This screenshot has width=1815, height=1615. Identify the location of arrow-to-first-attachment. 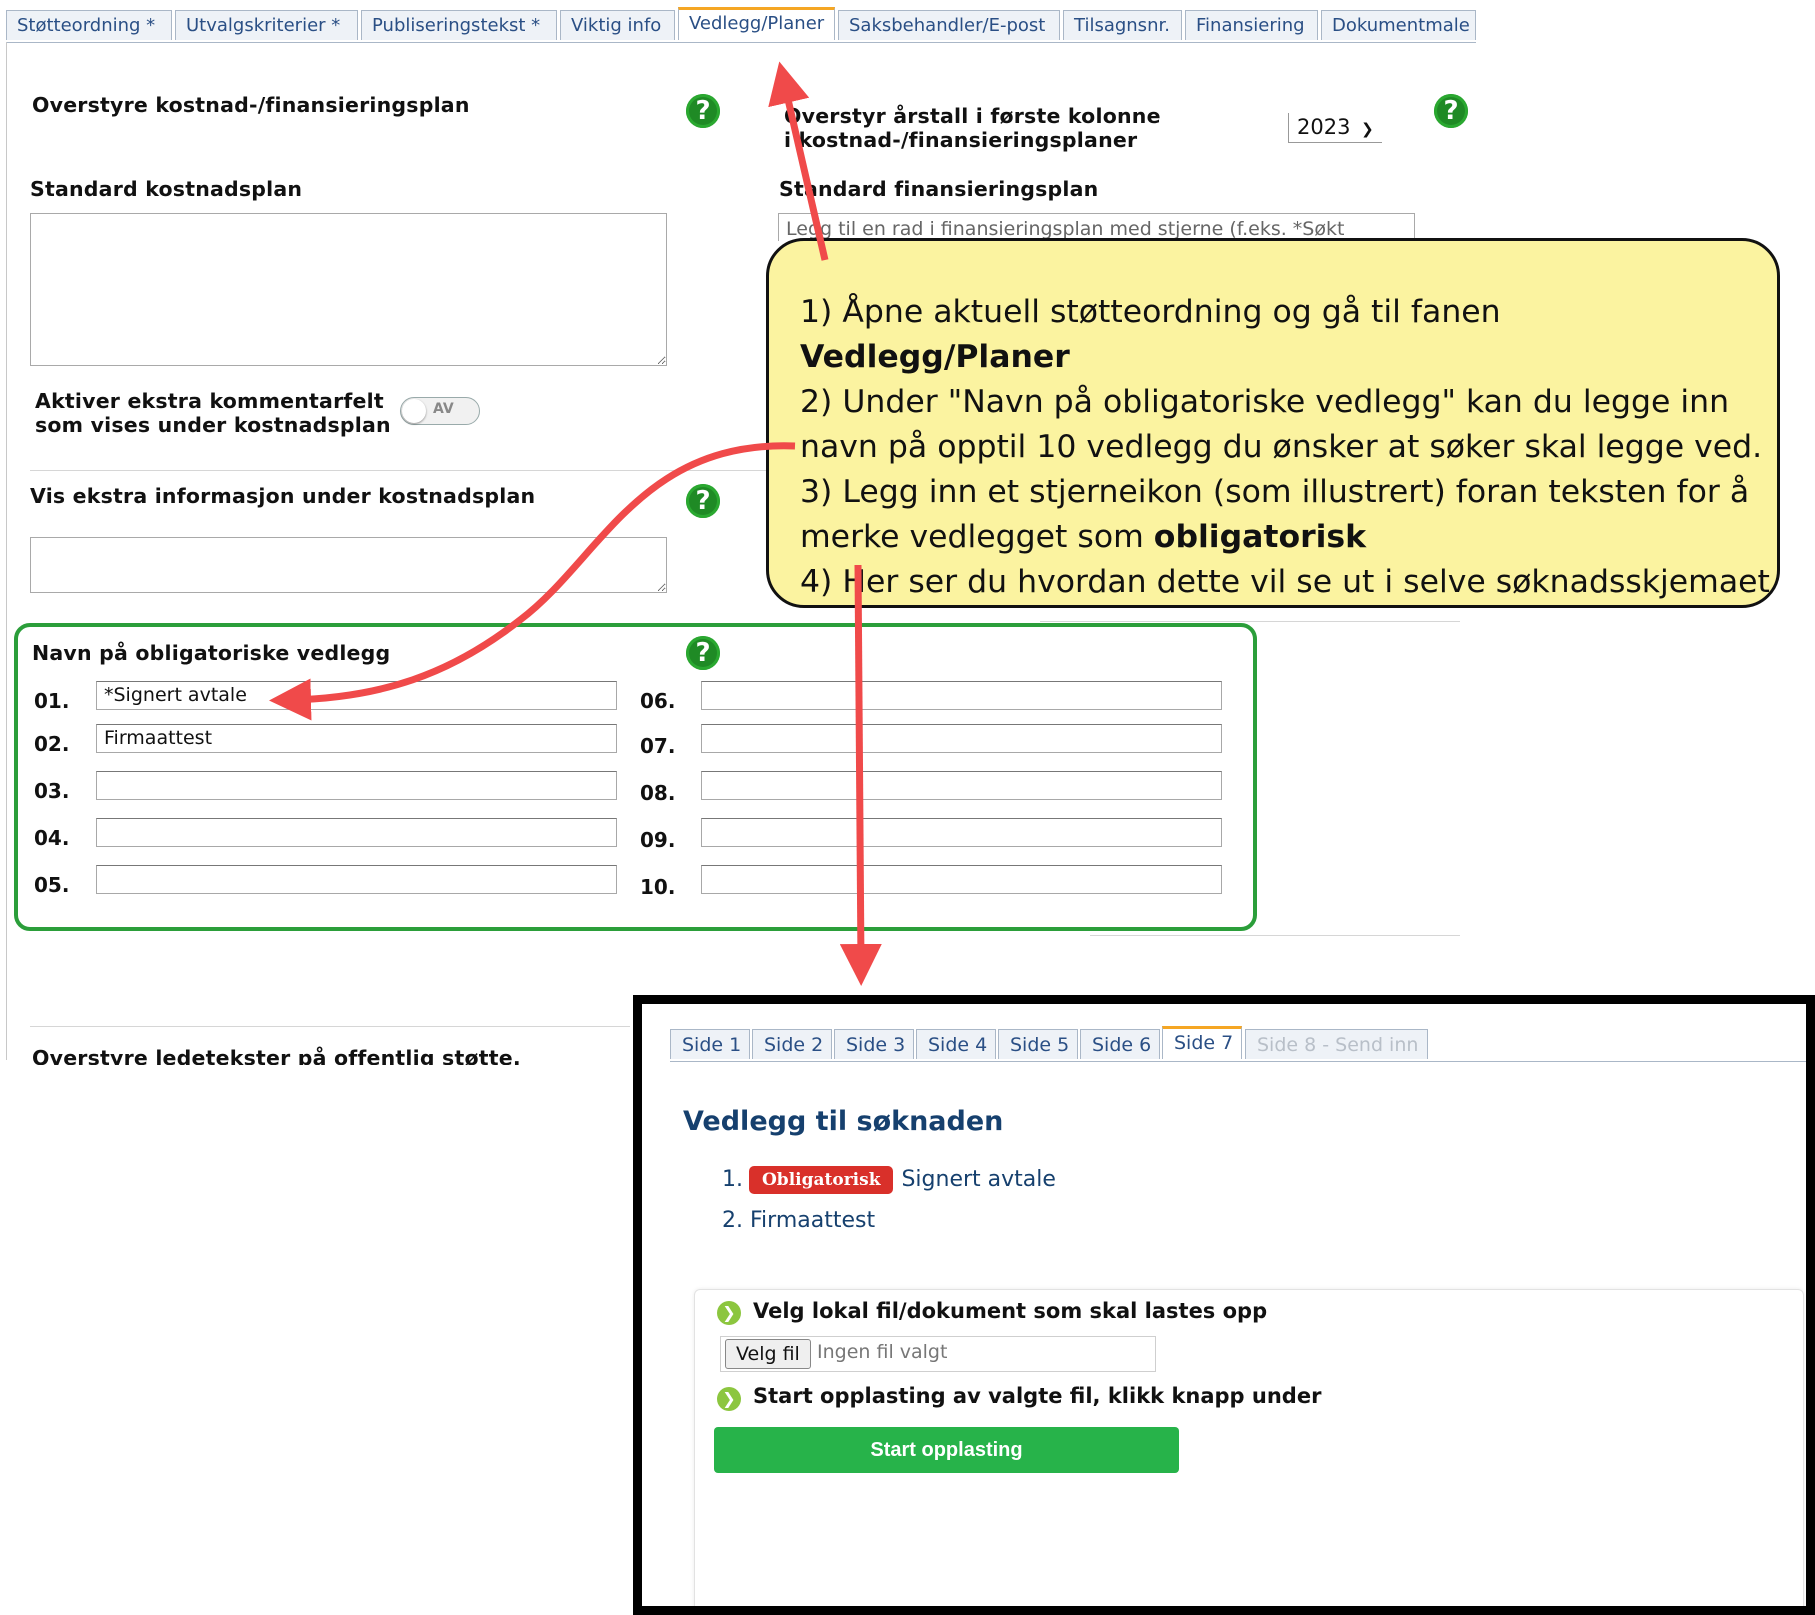
(532, 581).